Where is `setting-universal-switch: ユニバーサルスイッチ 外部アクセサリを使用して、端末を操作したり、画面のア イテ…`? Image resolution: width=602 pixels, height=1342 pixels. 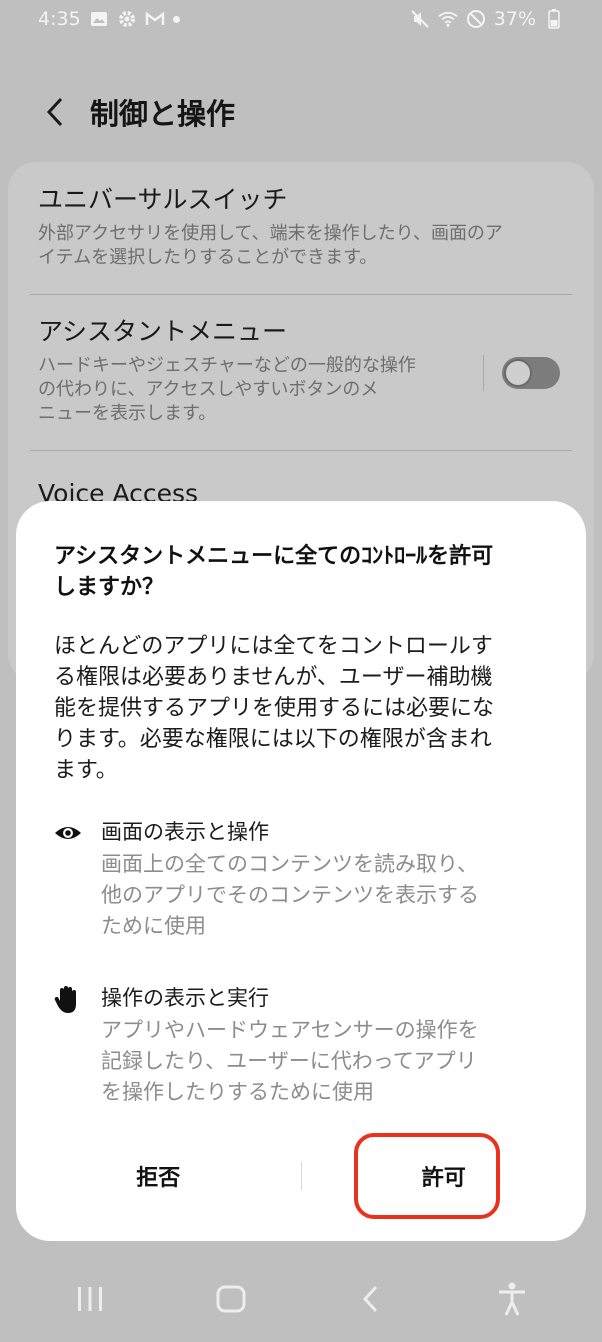 setting-universal-switch: ユニバーサルスイッチ 外部アクセサリを使用して、端末を操作したり、画面のア イテ… is located at coordinates (301, 227).